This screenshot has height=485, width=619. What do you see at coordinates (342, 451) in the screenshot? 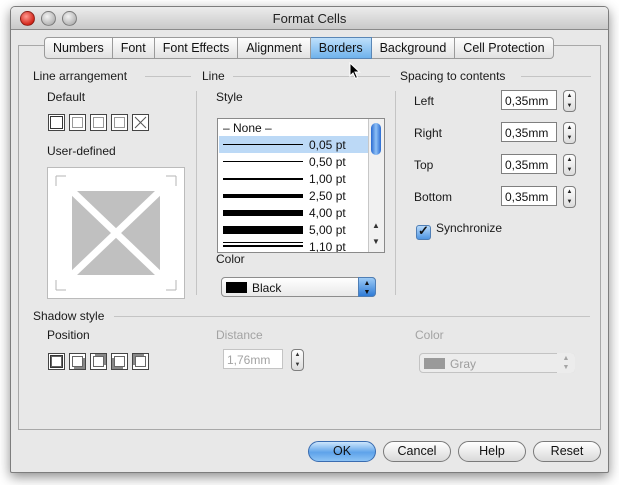
I see `ok-button: OK` at bounding box center [342, 451].